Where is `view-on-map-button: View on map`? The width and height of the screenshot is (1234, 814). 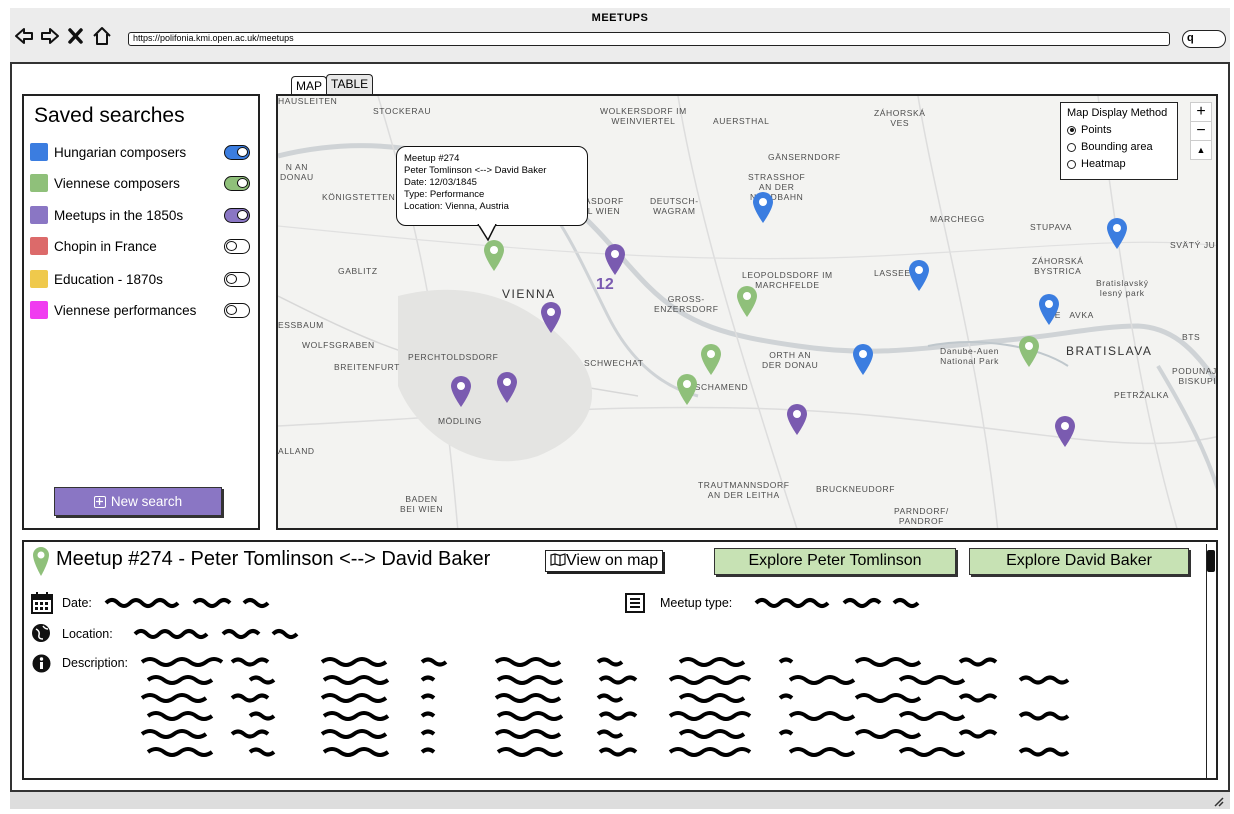 view-on-map-button: View on map is located at coordinates (604, 561).